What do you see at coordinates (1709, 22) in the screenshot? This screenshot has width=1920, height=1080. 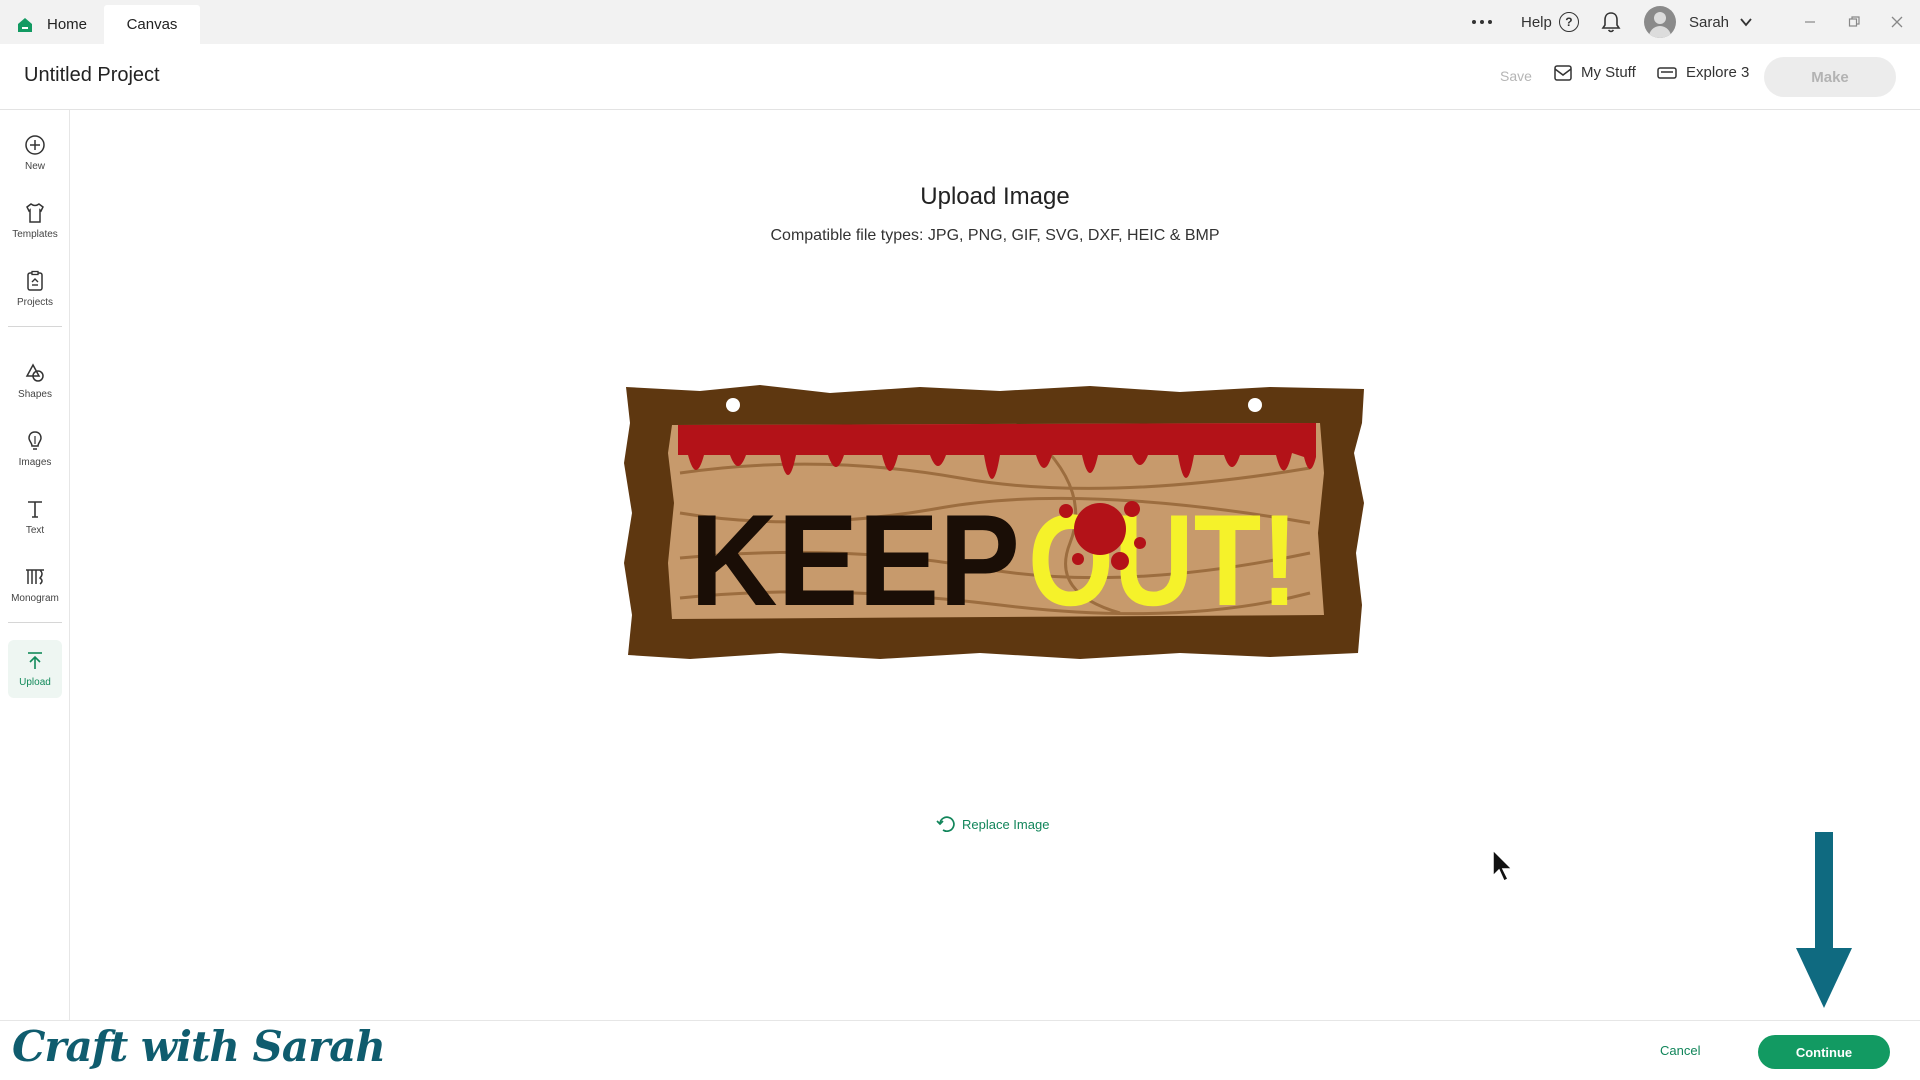 I see `user-name: Sarah` at bounding box center [1709, 22].